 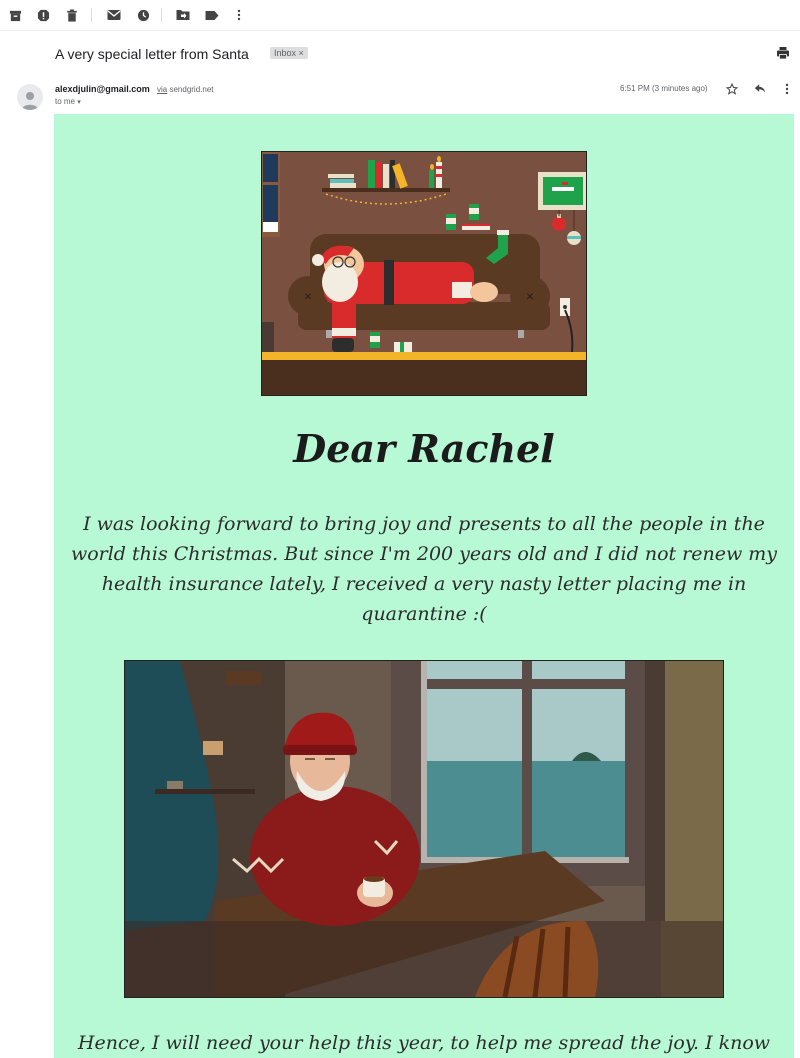 What do you see at coordinates (783, 53) in the screenshot?
I see `print-icon` at bounding box center [783, 53].